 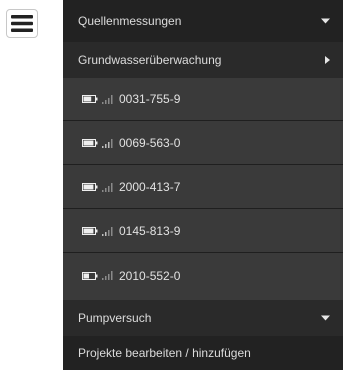 I want to click on station-item: 0145-813-9, so click(x=203, y=231).